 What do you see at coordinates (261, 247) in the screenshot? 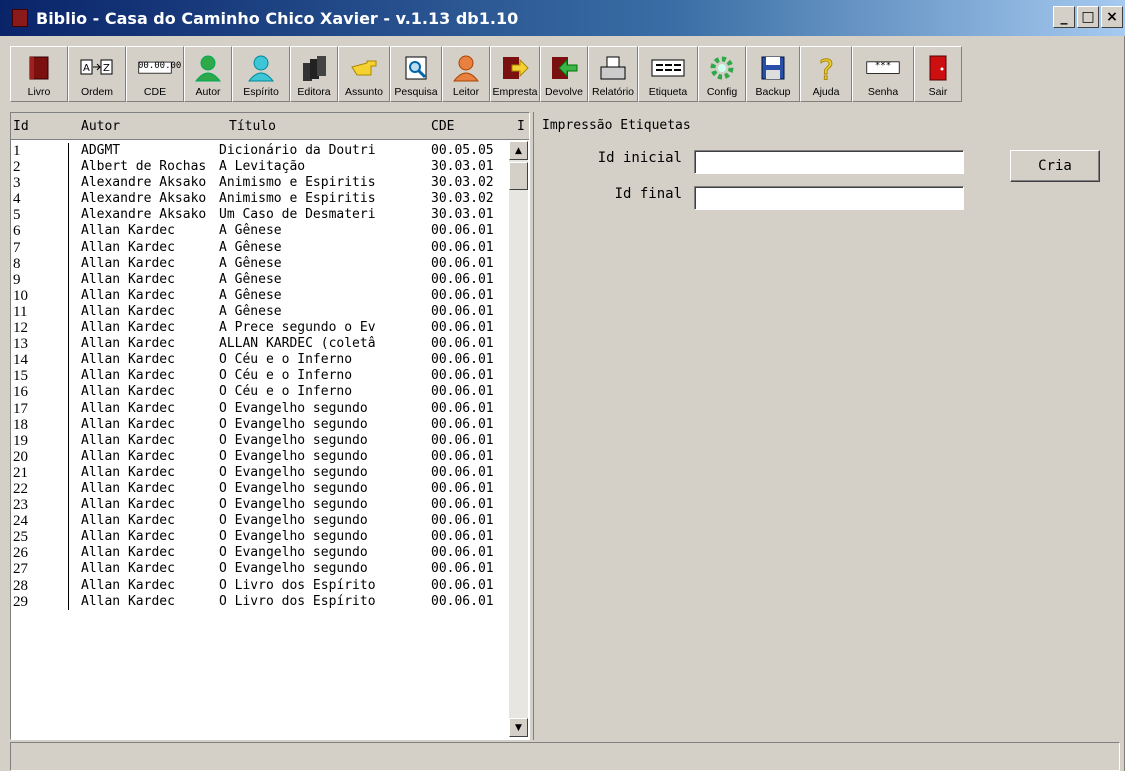
I see `table-row: 7 Allan Kardec A Gênese 00.06.01` at bounding box center [261, 247].